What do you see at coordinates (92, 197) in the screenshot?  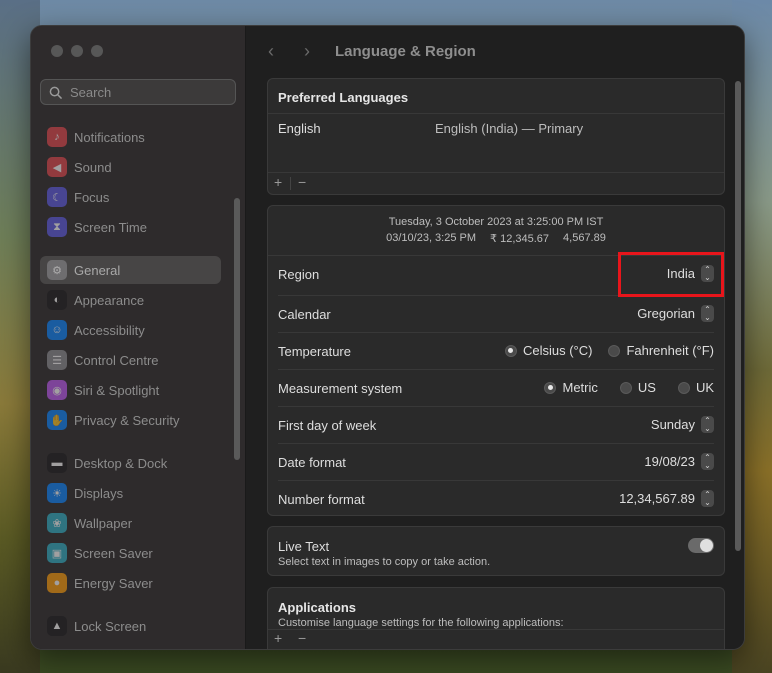 I see `sidebar-item-label: Focus` at bounding box center [92, 197].